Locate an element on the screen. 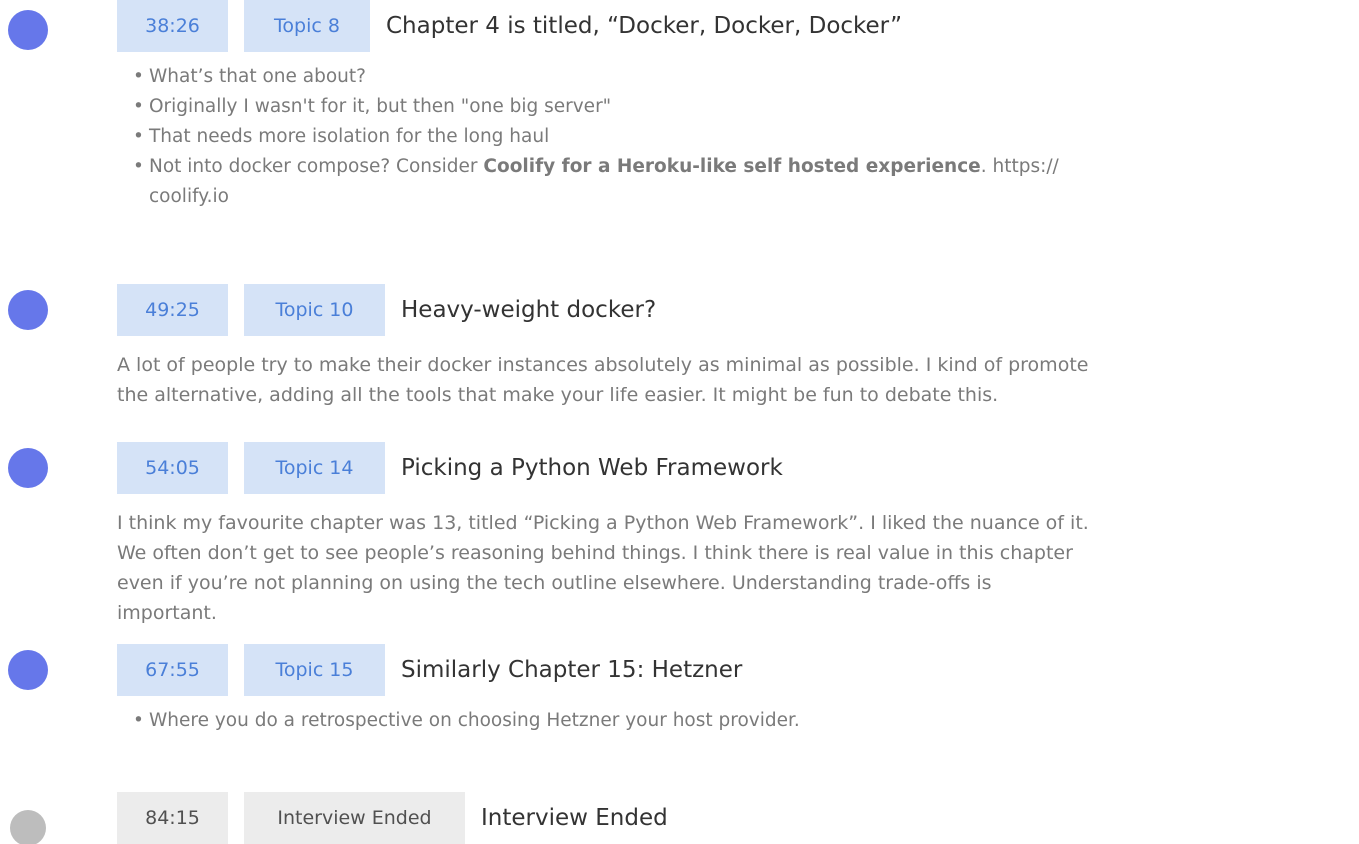 Image resolution: width=1359 pixels, height=844 pixels. text-line: important. is located at coordinates (167, 613).